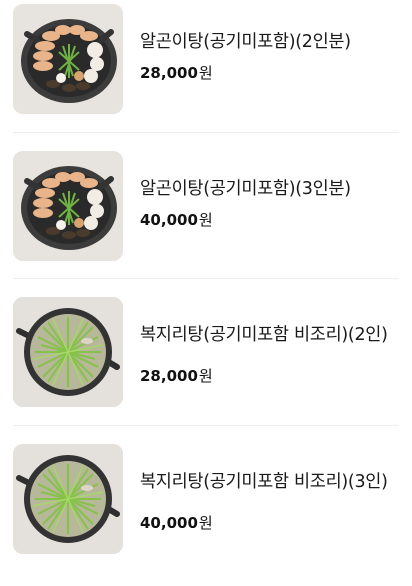 The width and height of the screenshot is (412, 586). Describe the element at coordinates (245, 42) in the screenshot. I see `menu-item-name: 알곤이탕(공기미포함)(2인분)` at that location.